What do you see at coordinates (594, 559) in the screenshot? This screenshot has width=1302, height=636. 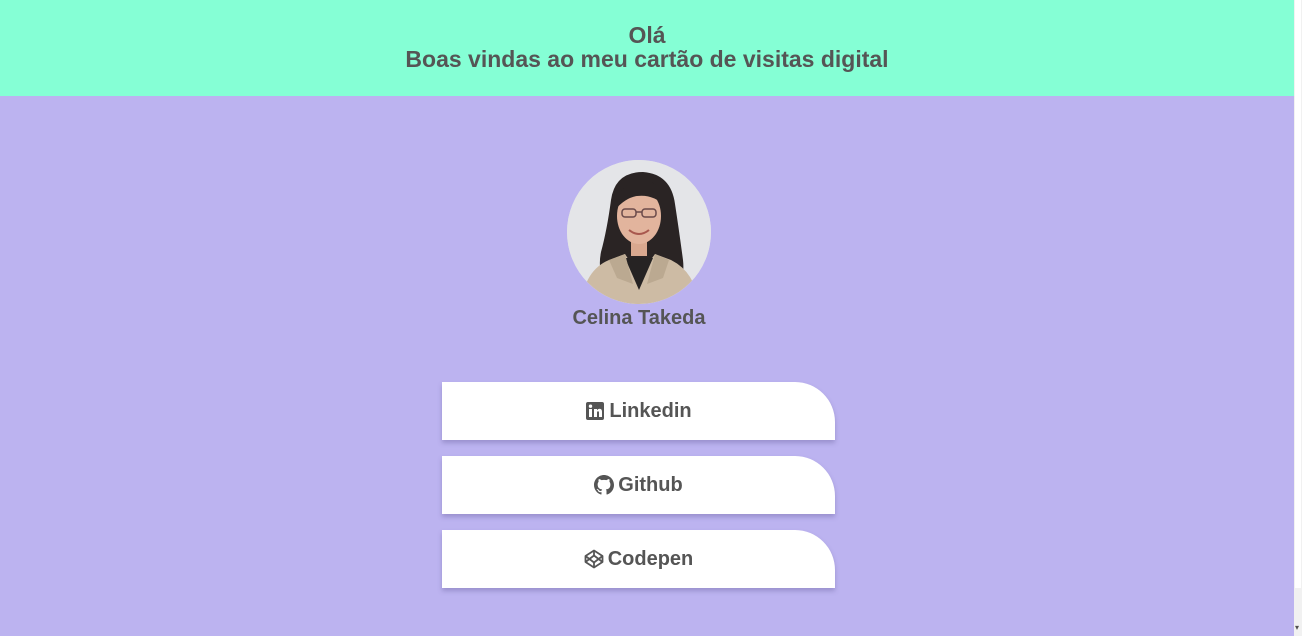 I see `codepen-icon` at bounding box center [594, 559].